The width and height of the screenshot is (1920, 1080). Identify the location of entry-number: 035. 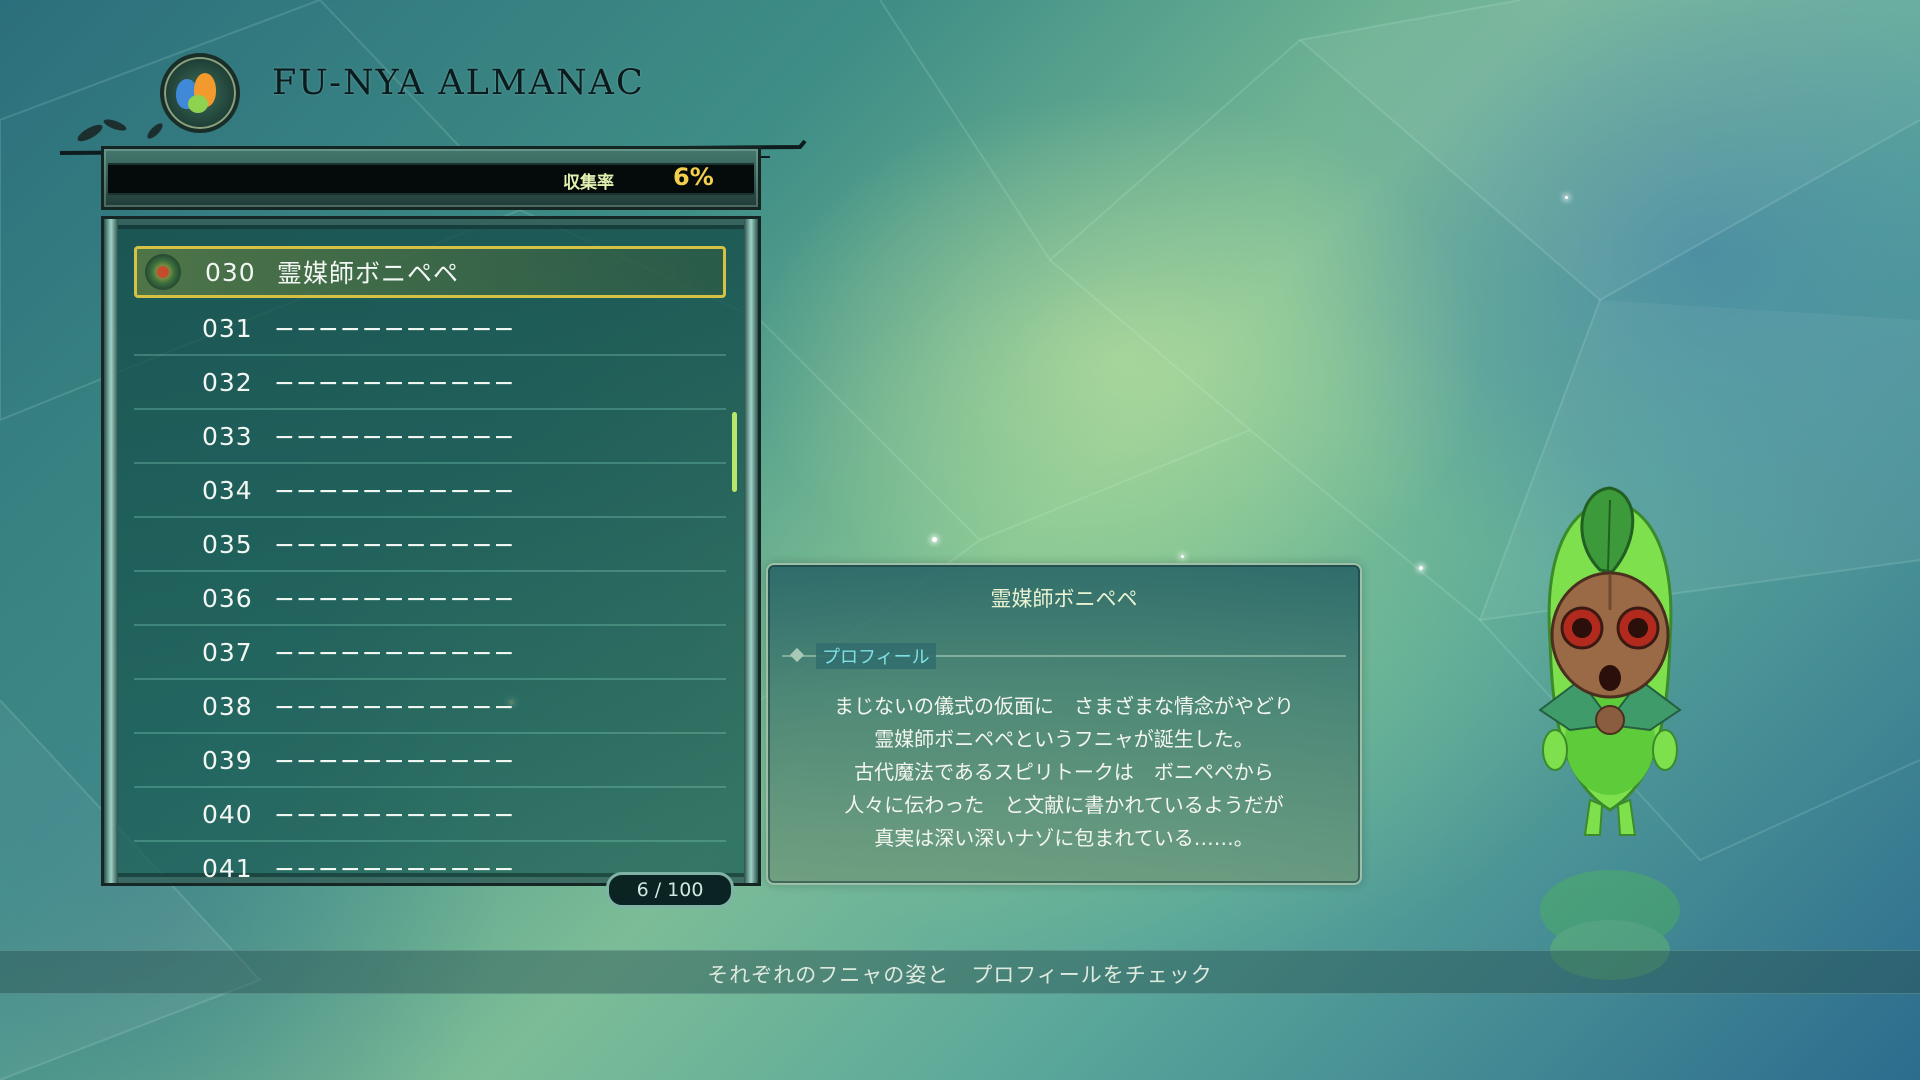
(227, 544).